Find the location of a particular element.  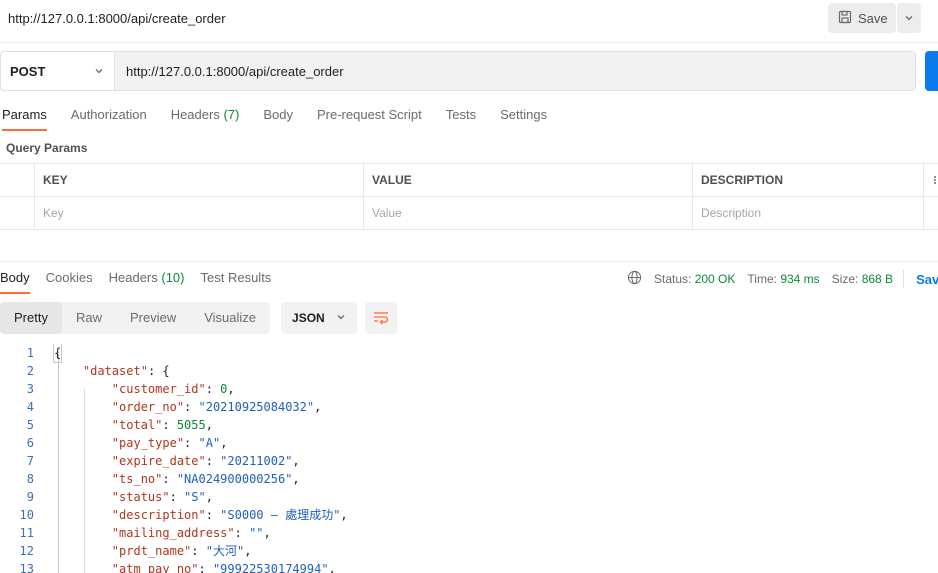

time-label: Time: is located at coordinates (762, 279).